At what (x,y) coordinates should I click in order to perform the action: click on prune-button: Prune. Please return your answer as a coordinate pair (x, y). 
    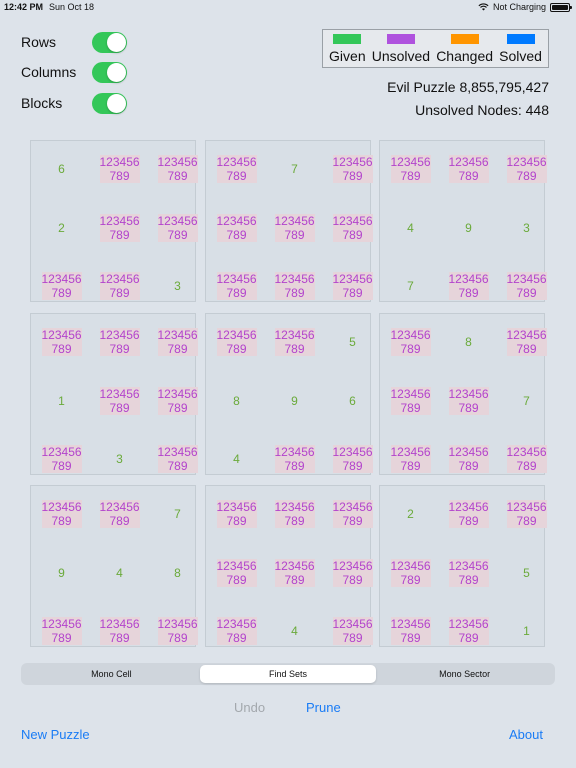
    Looking at the image, I should click on (323, 707).